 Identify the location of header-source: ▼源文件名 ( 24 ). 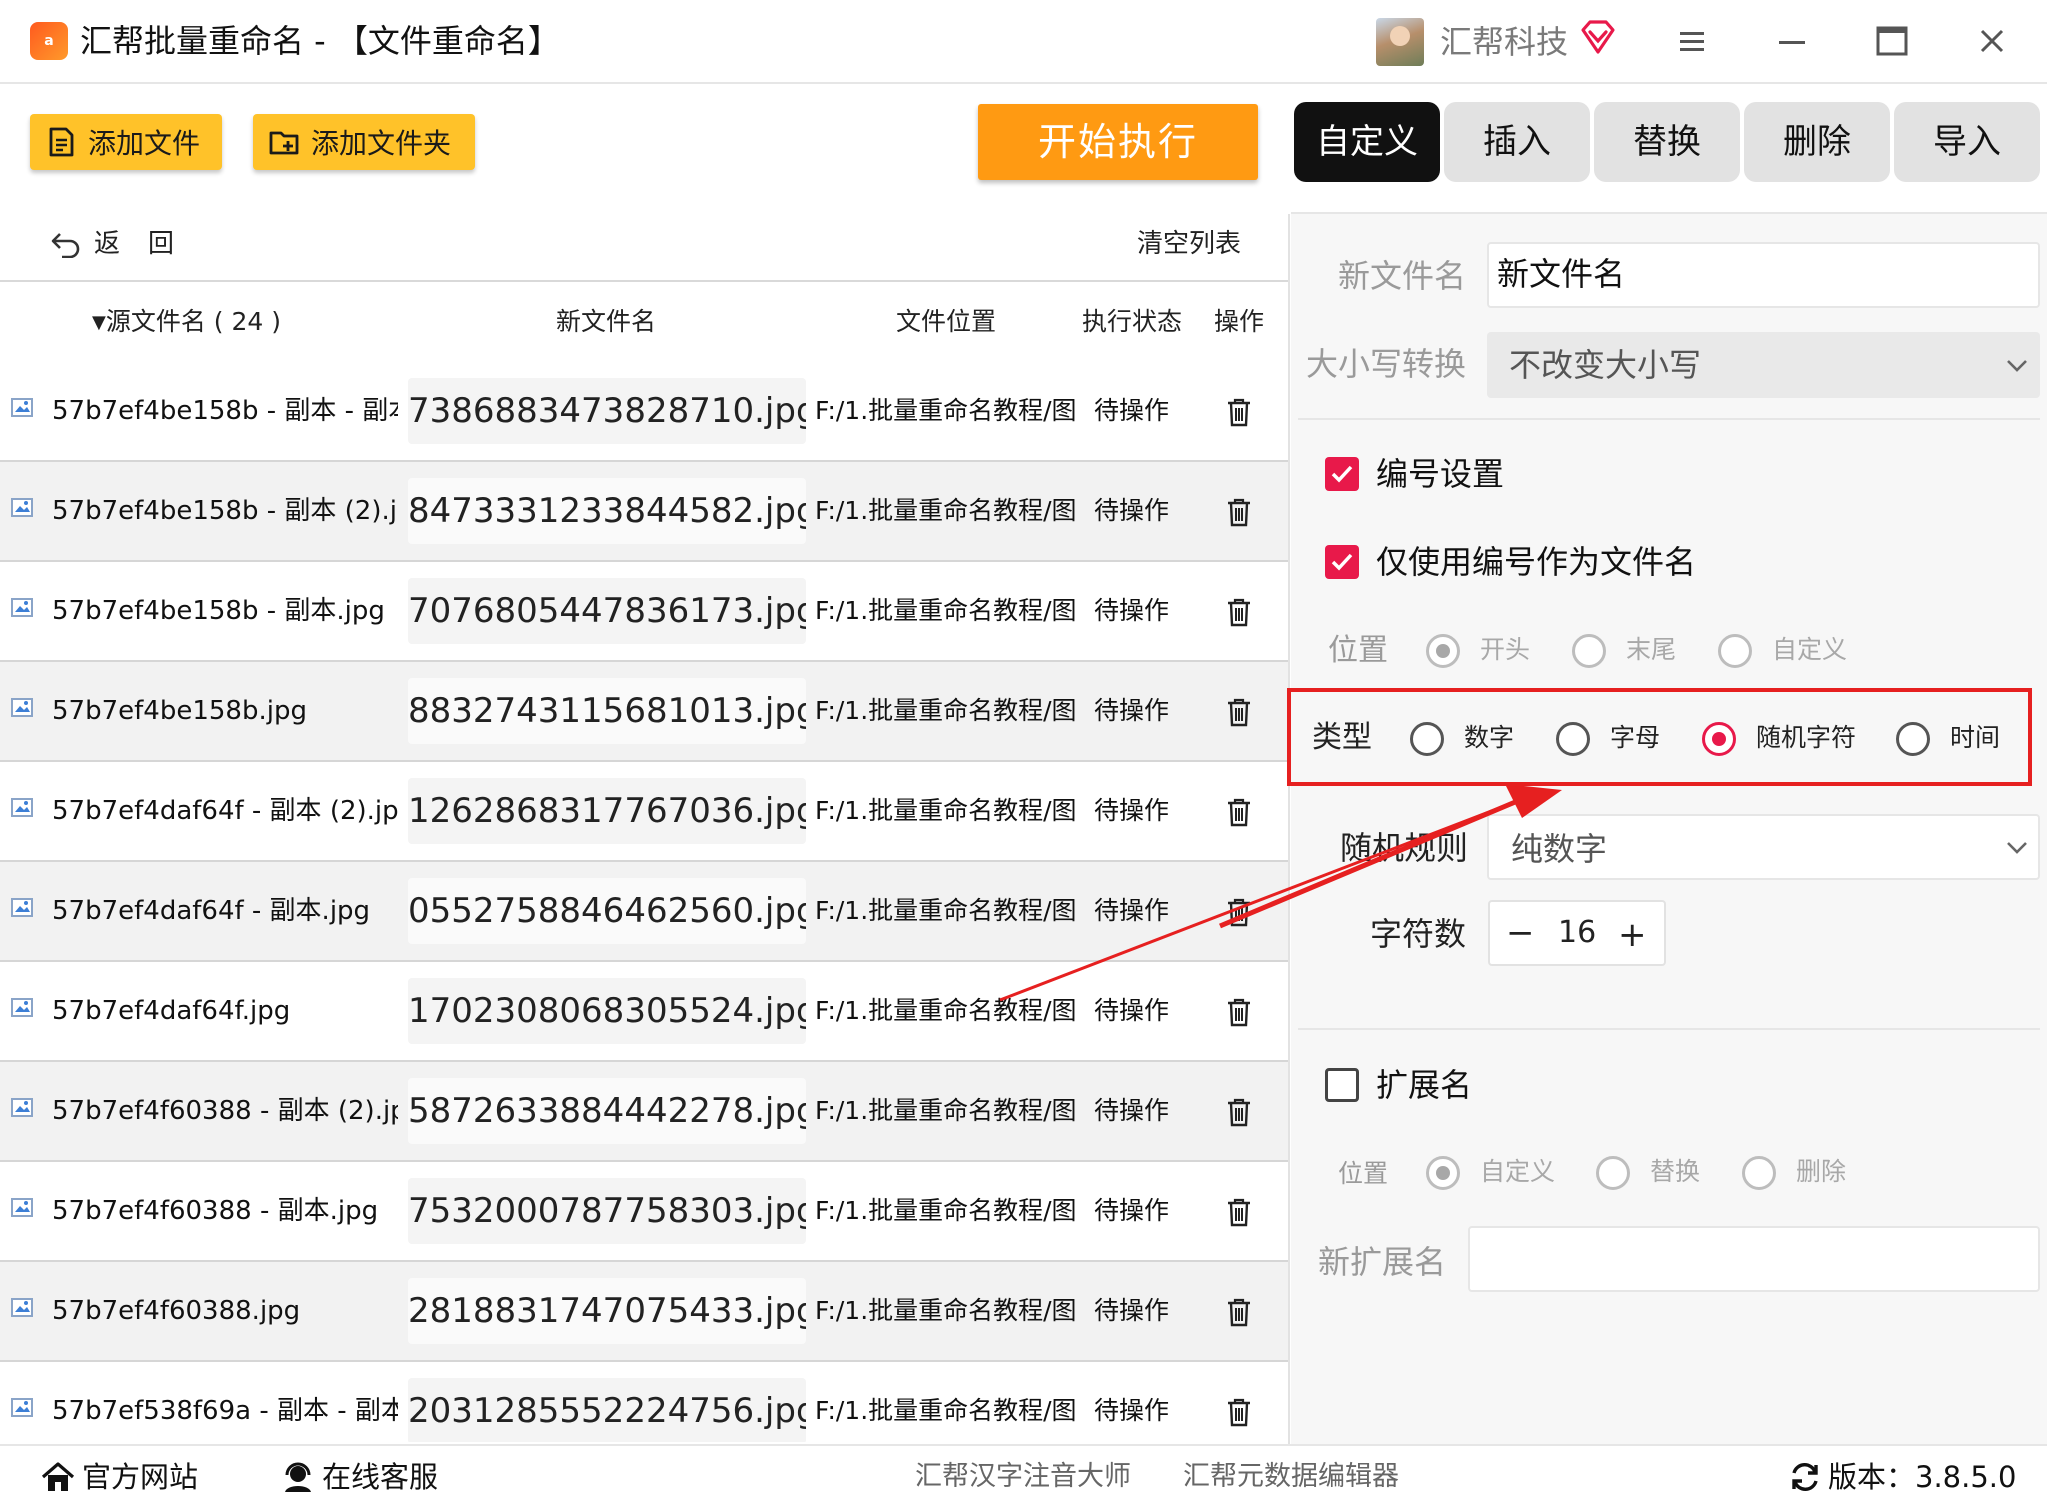
(186, 322).